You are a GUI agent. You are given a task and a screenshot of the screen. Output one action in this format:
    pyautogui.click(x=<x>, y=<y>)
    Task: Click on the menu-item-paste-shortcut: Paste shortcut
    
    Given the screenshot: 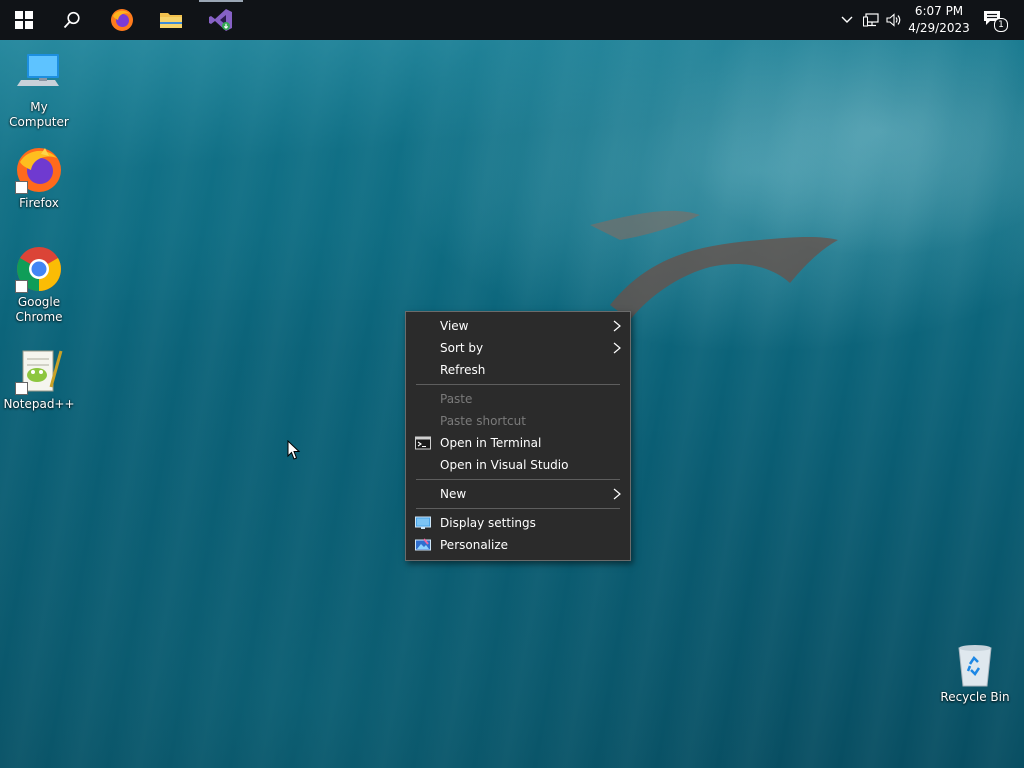 What is the action you would take?
    pyautogui.click(x=518, y=421)
    